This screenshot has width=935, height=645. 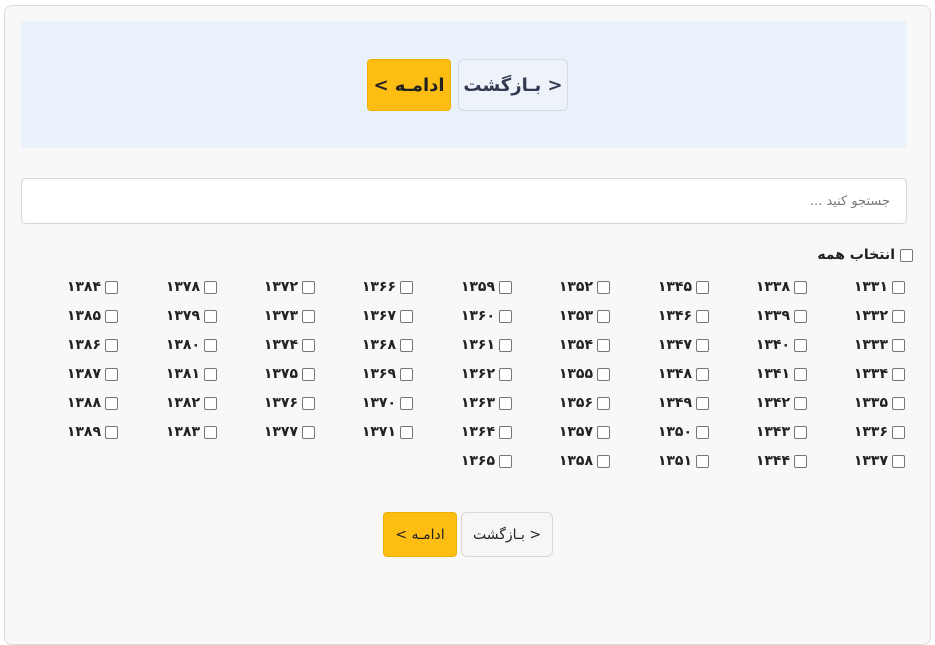 I want to click on year-option: ۱۳۳۱, so click(x=879, y=287).